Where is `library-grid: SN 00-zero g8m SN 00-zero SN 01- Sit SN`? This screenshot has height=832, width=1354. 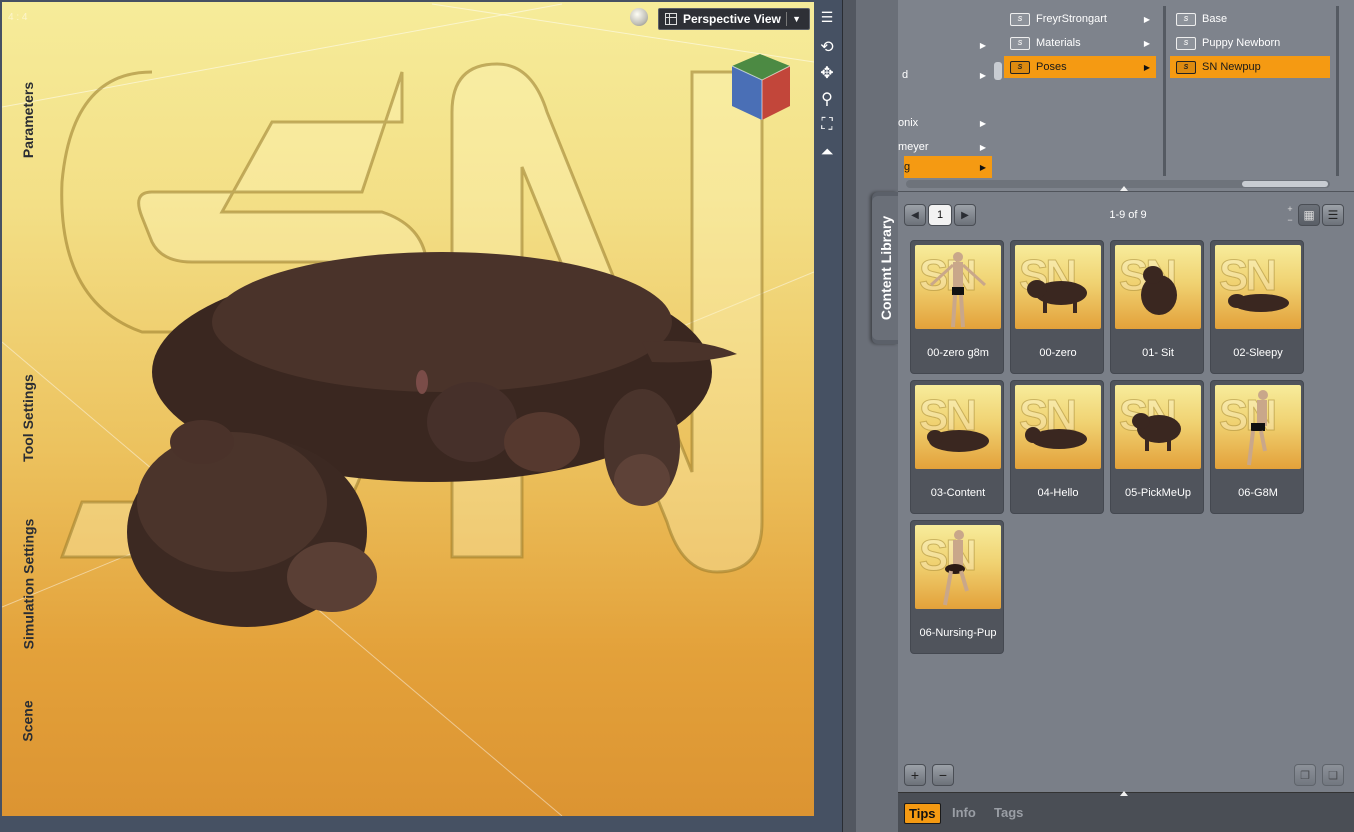
library-grid: SN 00-zero g8m SN 00-zero SN 01- Sit SN is located at coordinates (1110, 450).